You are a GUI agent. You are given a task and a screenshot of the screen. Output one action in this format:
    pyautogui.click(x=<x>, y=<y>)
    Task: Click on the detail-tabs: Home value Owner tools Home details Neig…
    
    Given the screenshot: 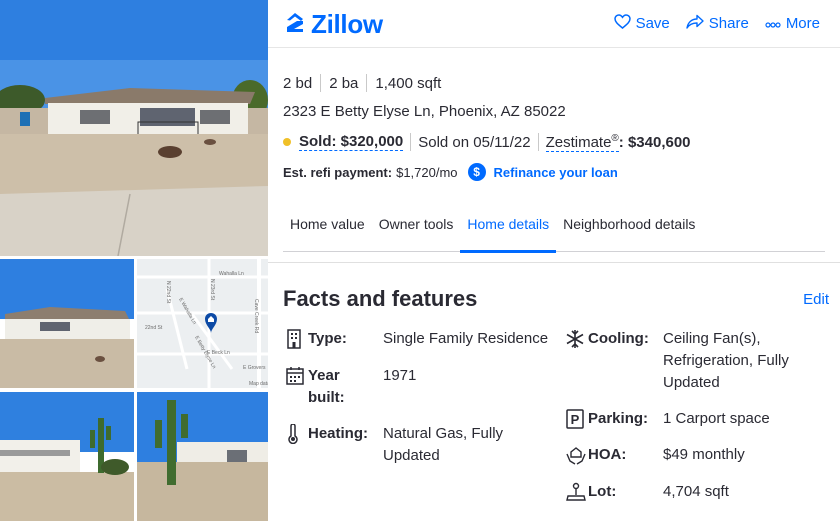 What is the action you would take?
    pyautogui.click(x=554, y=229)
    